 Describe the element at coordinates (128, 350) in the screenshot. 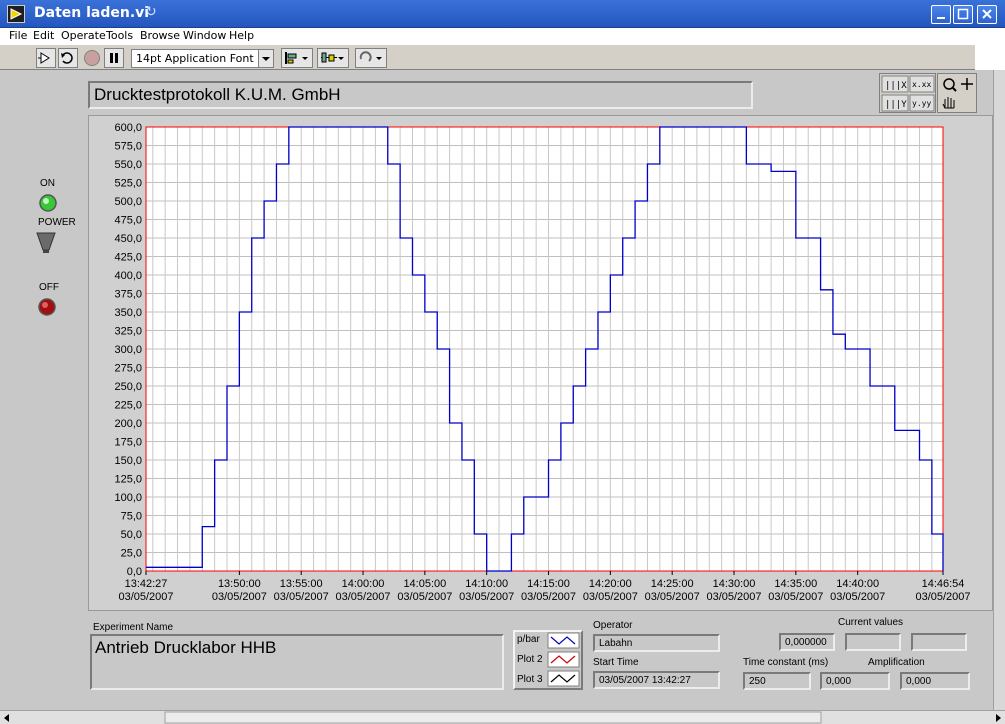

I see `y-tick-label: 300,0` at that location.